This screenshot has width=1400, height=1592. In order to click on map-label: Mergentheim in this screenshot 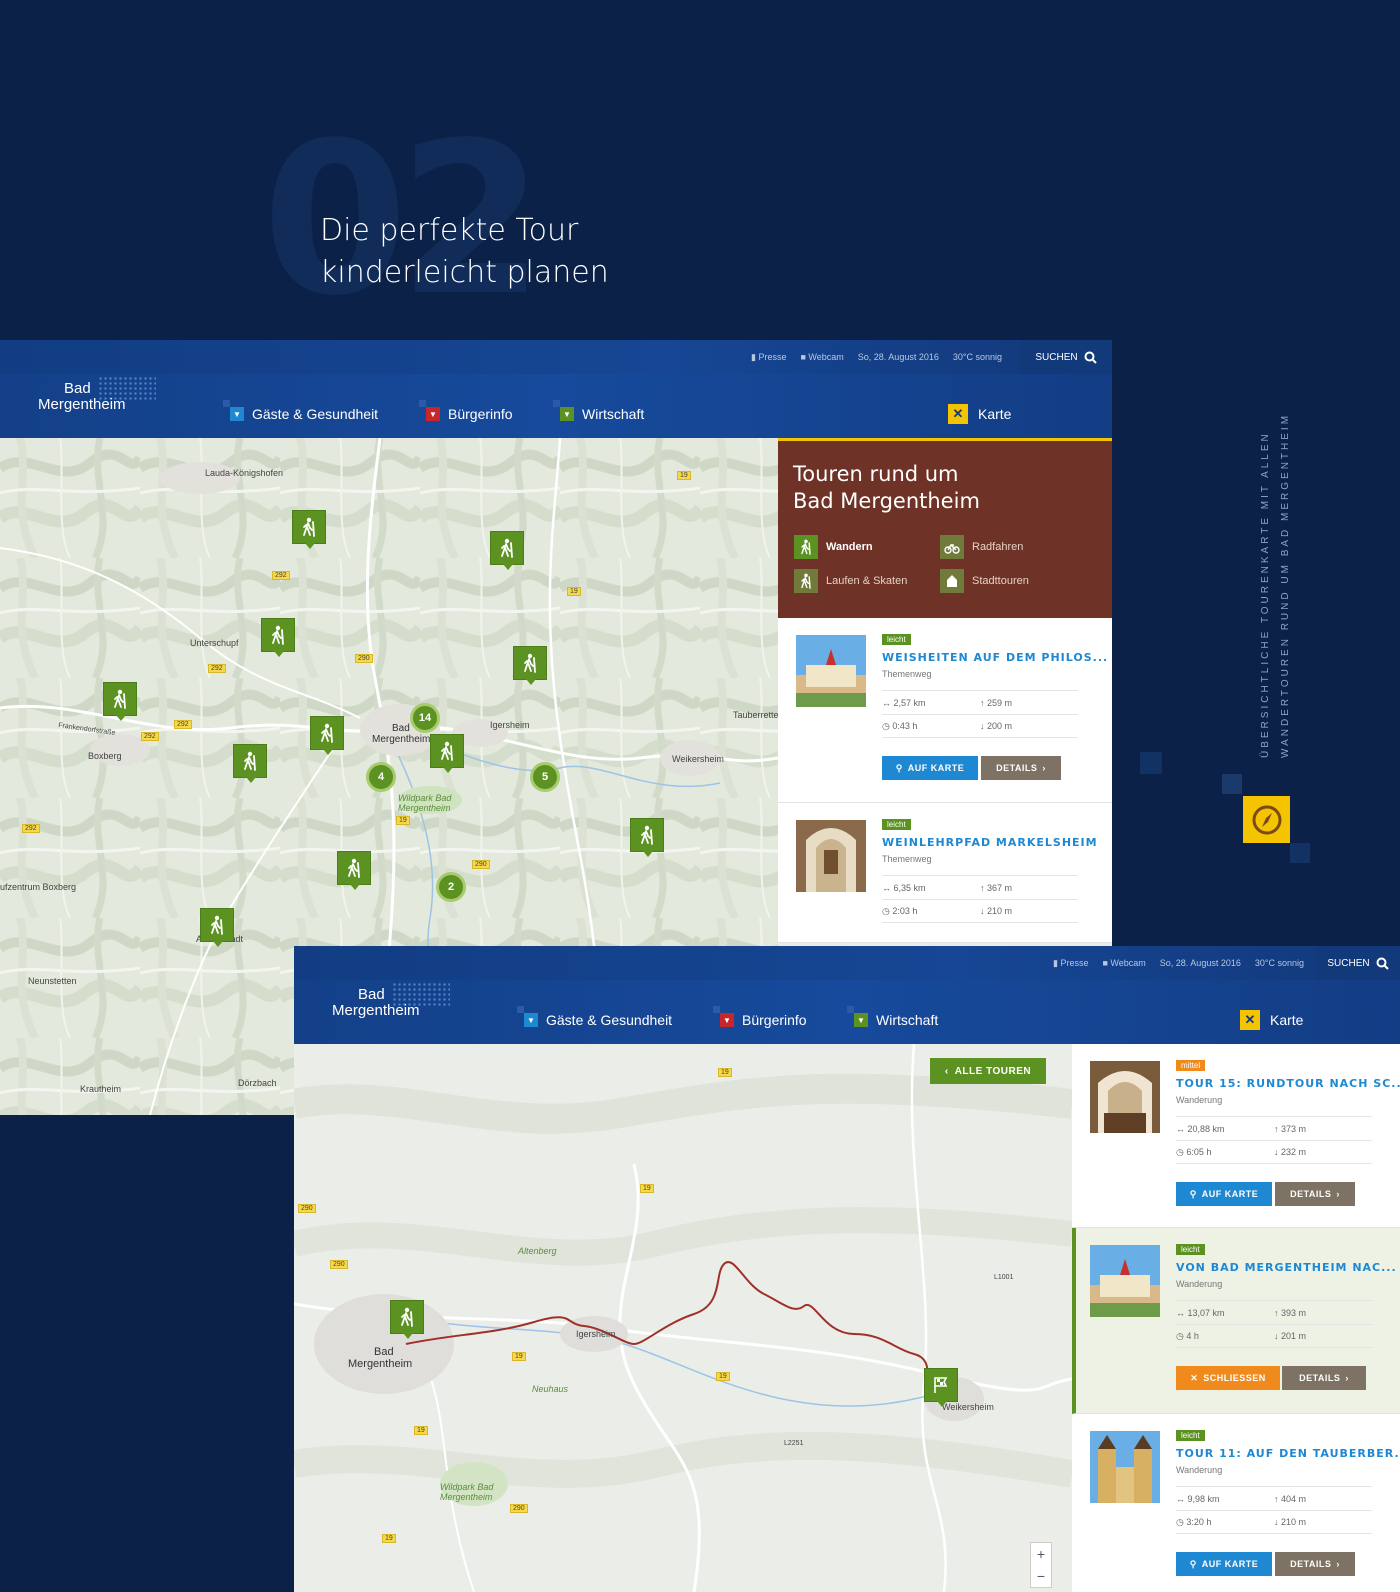, I will do `click(466, 1497)`.